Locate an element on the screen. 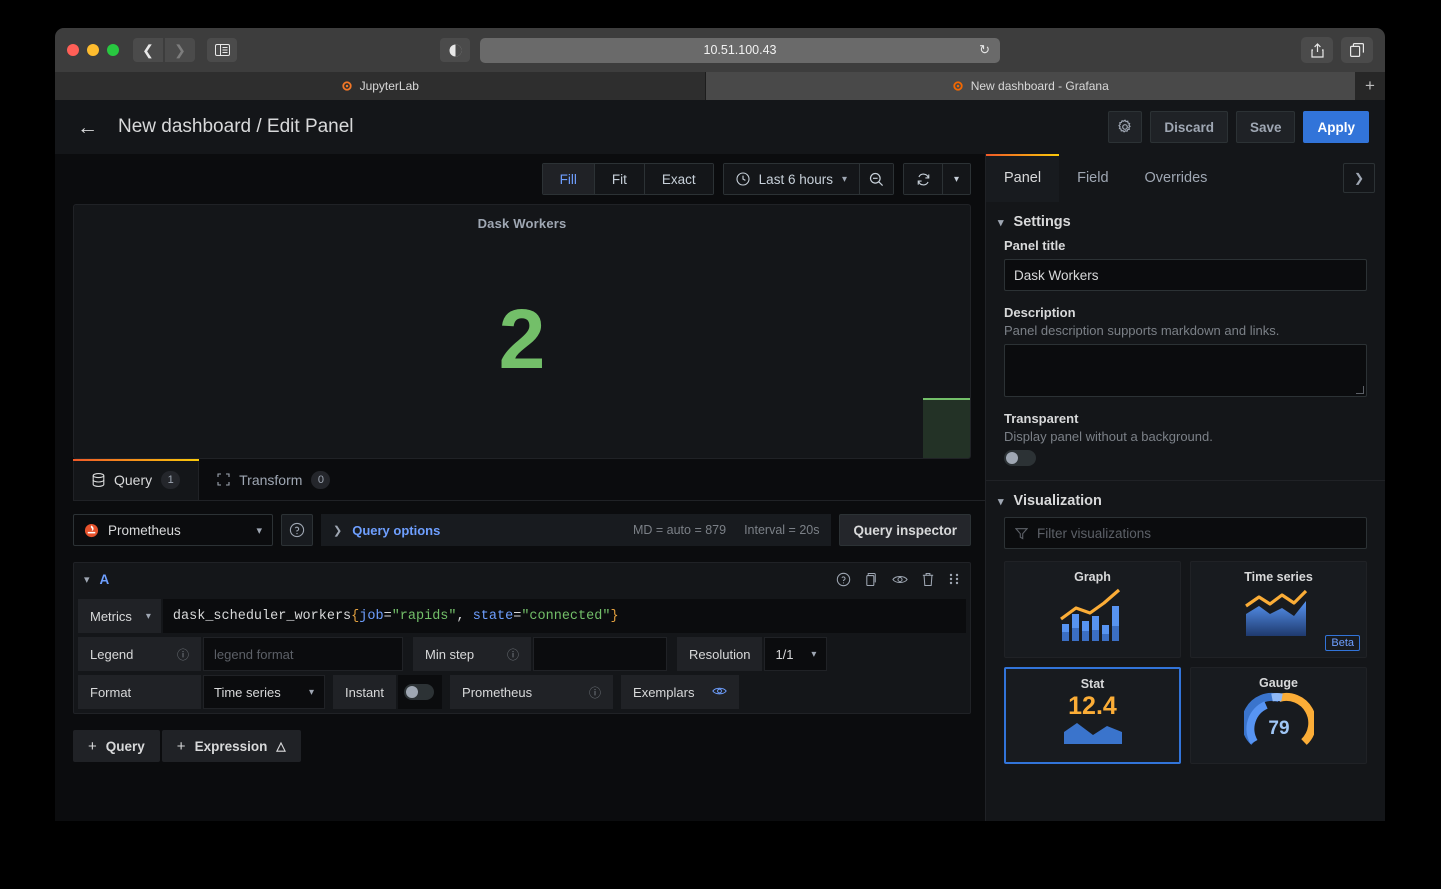 The height and width of the screenshot is (889, 1441). query-options-toggle: Query options is located at coordinates (396, 530).